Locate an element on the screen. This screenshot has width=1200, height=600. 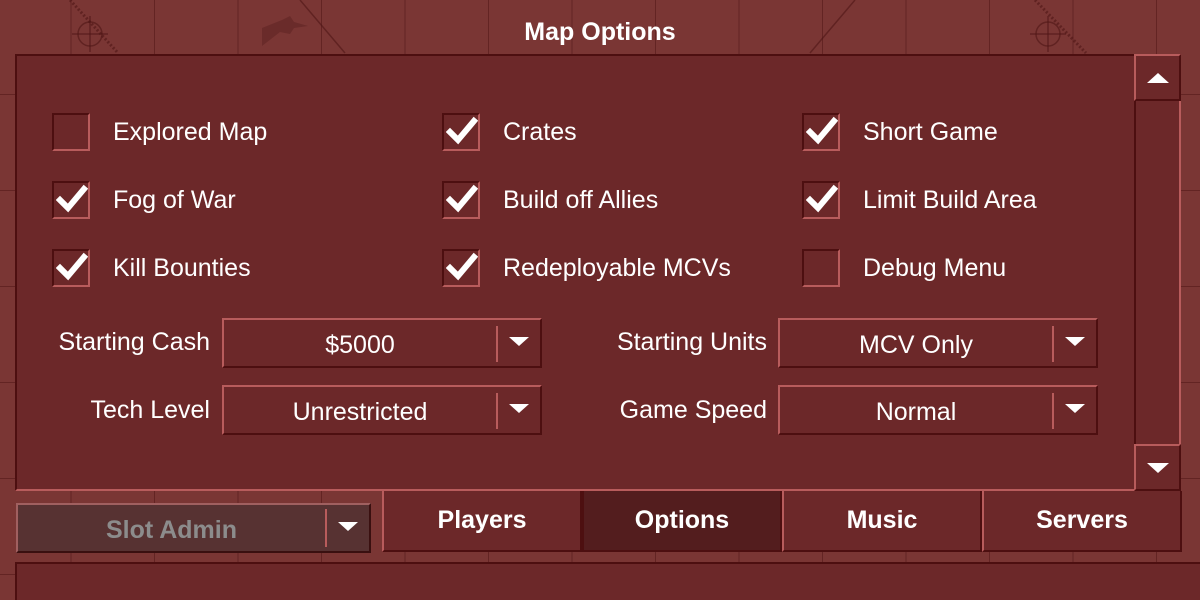
checkbox-label: Debug Menu is located at coordinates (935, 267).